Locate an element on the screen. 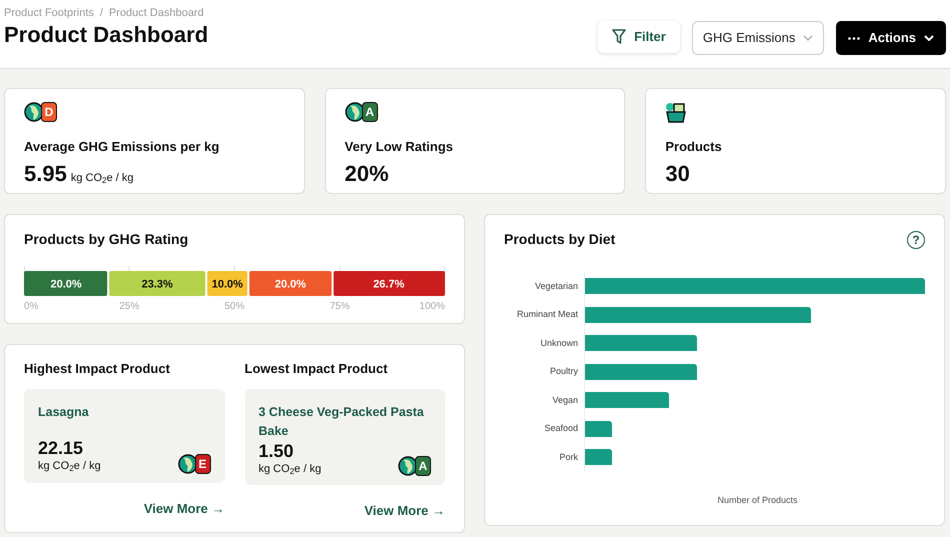  bar-label: Ruminant Meat is located at coordinates (547, 314).